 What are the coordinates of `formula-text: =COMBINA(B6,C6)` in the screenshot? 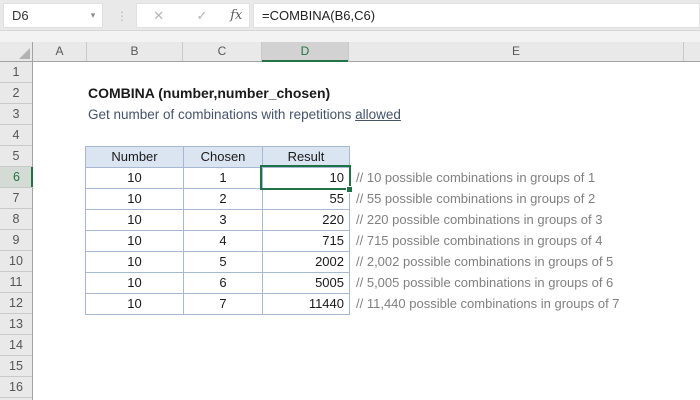 It's located at (319, 15).